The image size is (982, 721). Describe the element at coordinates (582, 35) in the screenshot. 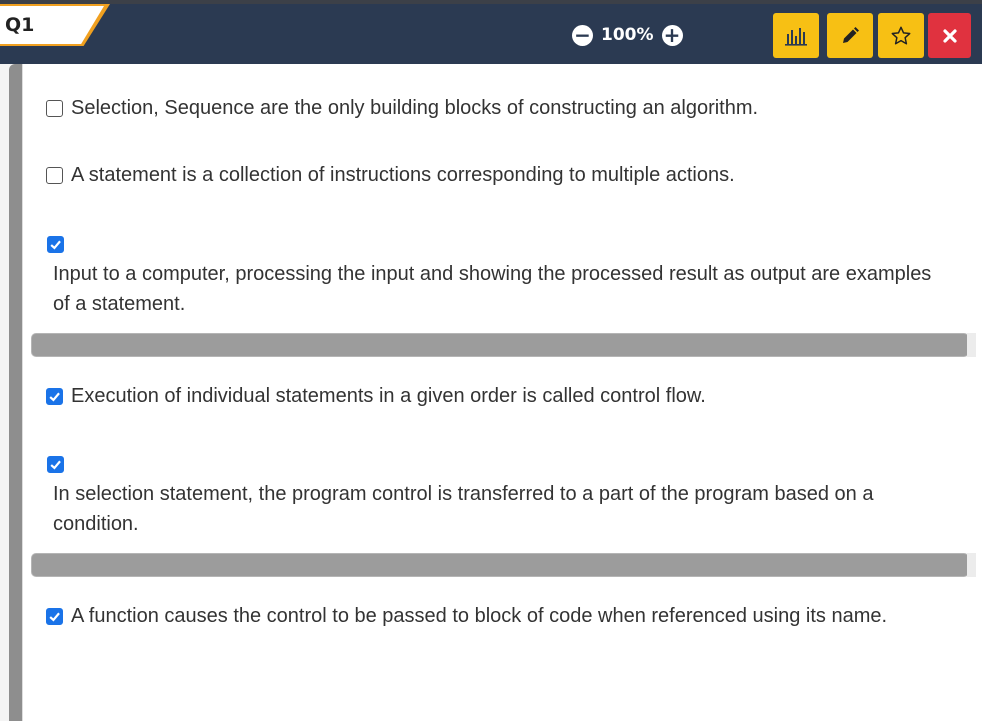

I see `zoom-out-icon: −` at that location.